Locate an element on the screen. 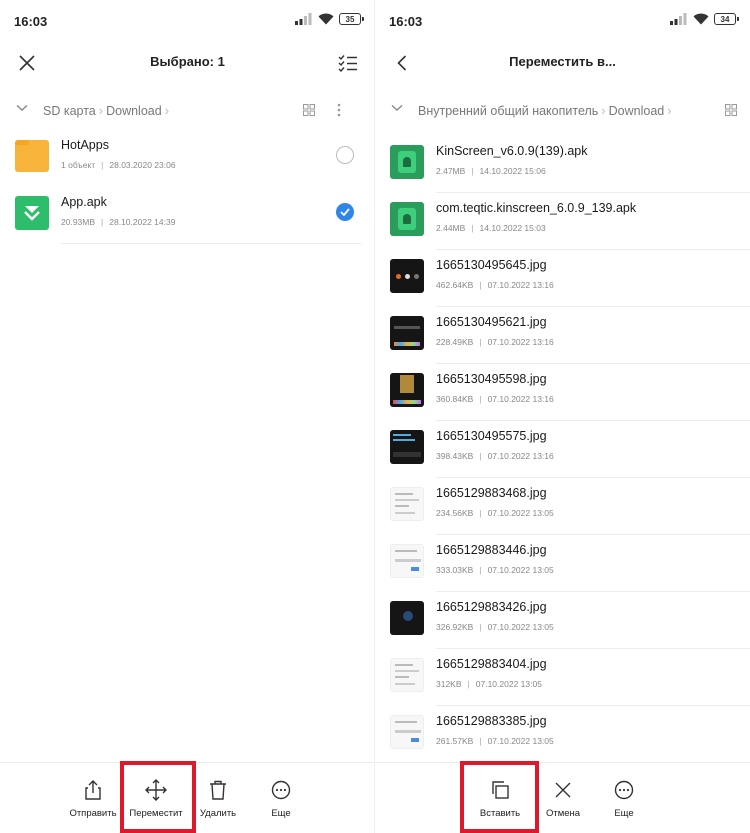  item-name: 1665130495645.jpg is located at coordinates (491, 265).